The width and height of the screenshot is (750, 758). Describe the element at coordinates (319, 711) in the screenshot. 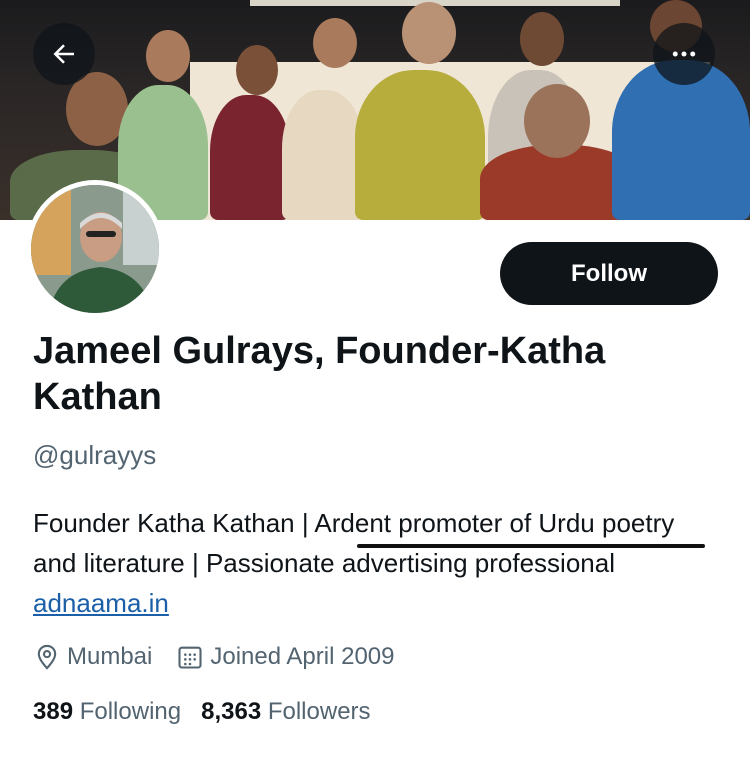

I see `followers-label: Followers` at that location.